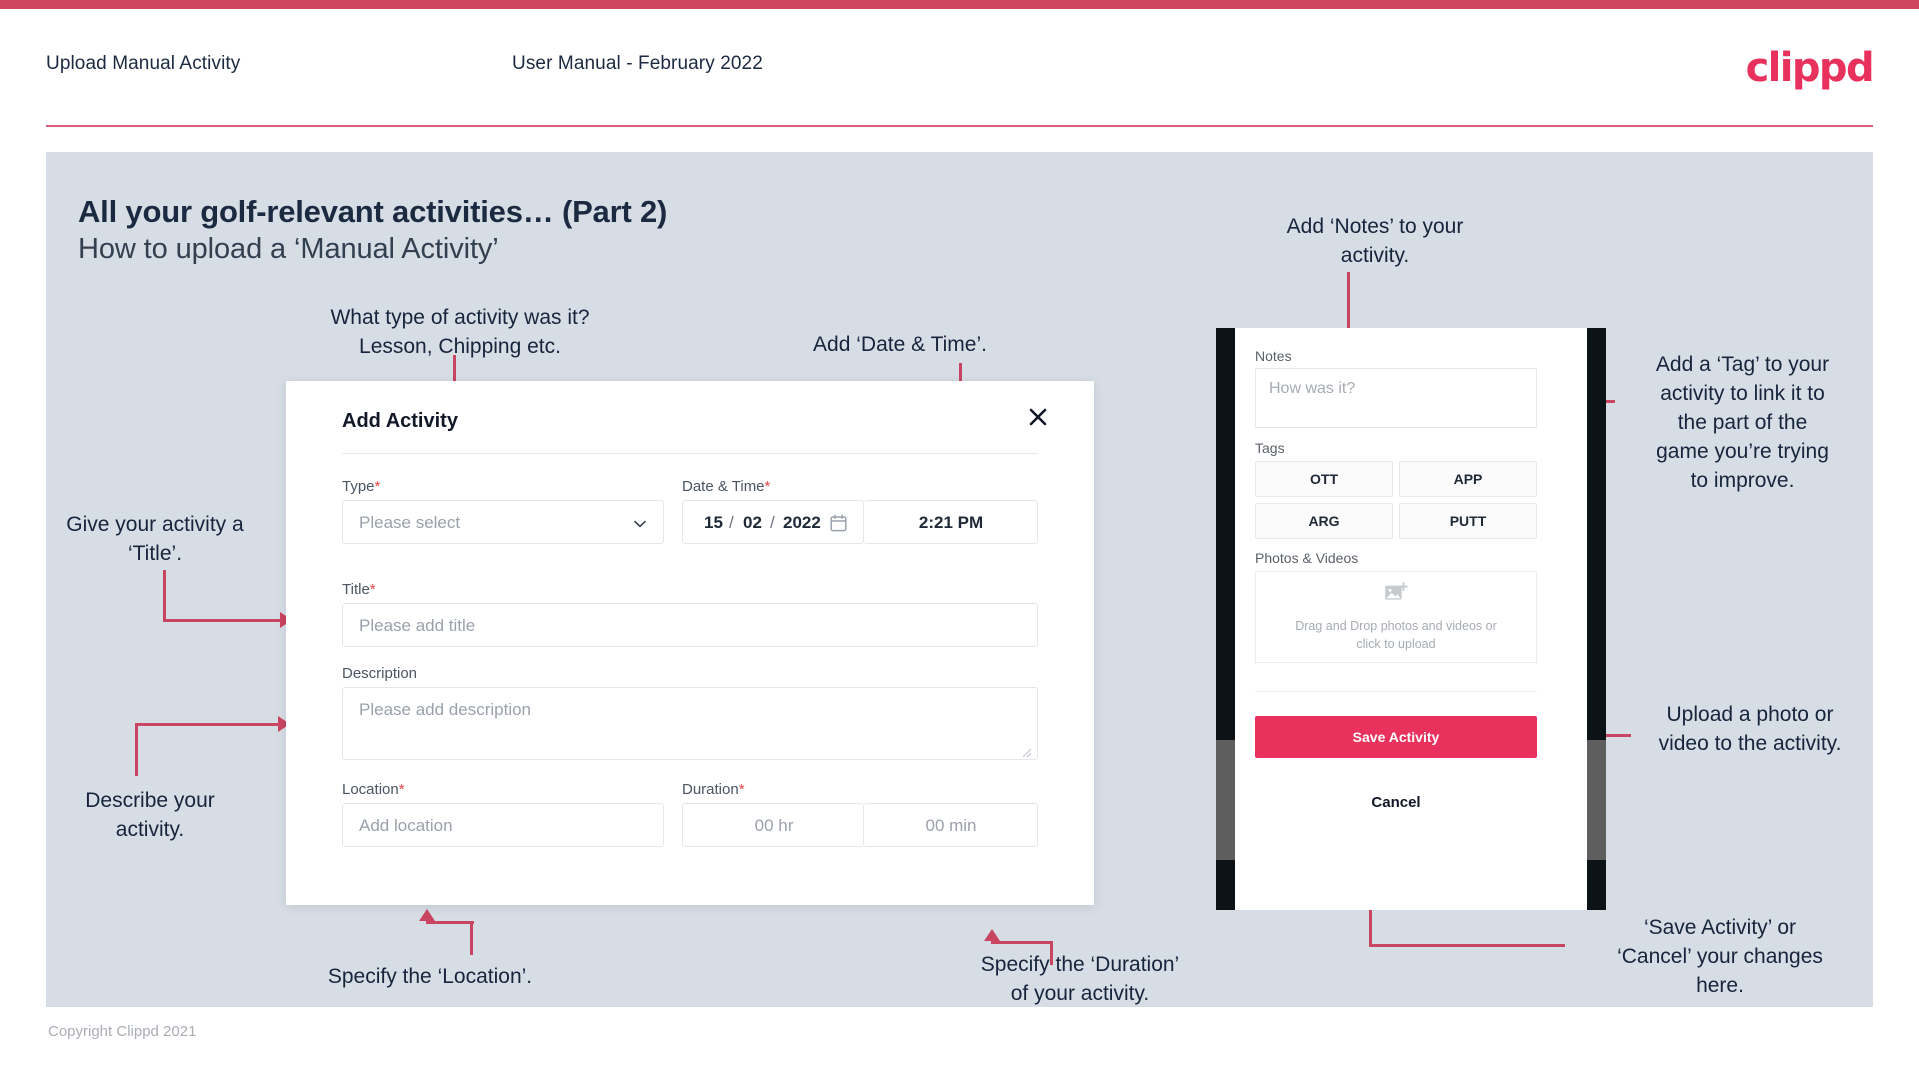  I want to click on duration-hours-placeholder: 00 hr, so click(774, 825).